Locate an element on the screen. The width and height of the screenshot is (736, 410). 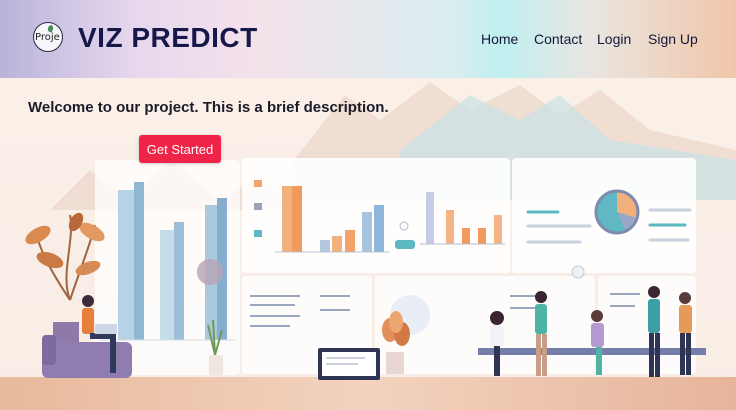
nav-login: Login is located at coordinates (614, 39).